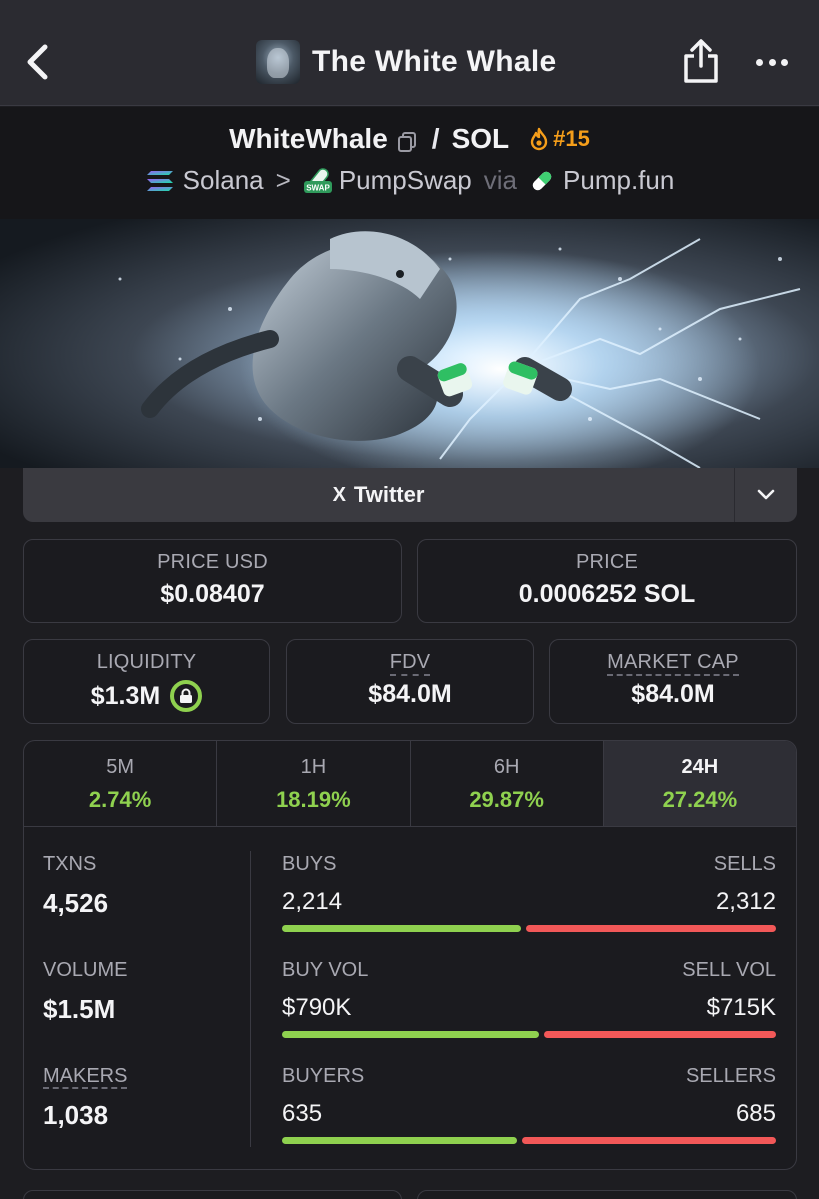  I want to click on buys-value: 2,214, so click(312, 901).